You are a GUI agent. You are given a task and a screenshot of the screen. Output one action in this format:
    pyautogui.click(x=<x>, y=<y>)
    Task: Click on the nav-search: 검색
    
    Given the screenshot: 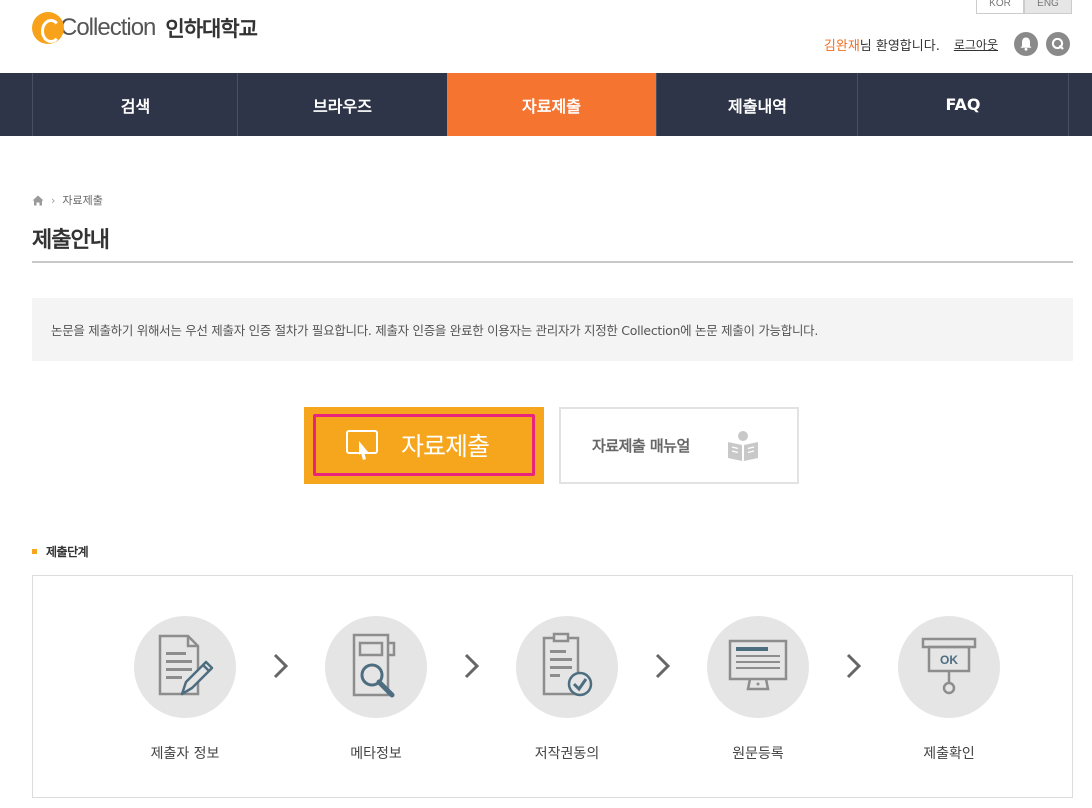 What is the action you would take?
    pyautogui.click(x=135, y=104)
    